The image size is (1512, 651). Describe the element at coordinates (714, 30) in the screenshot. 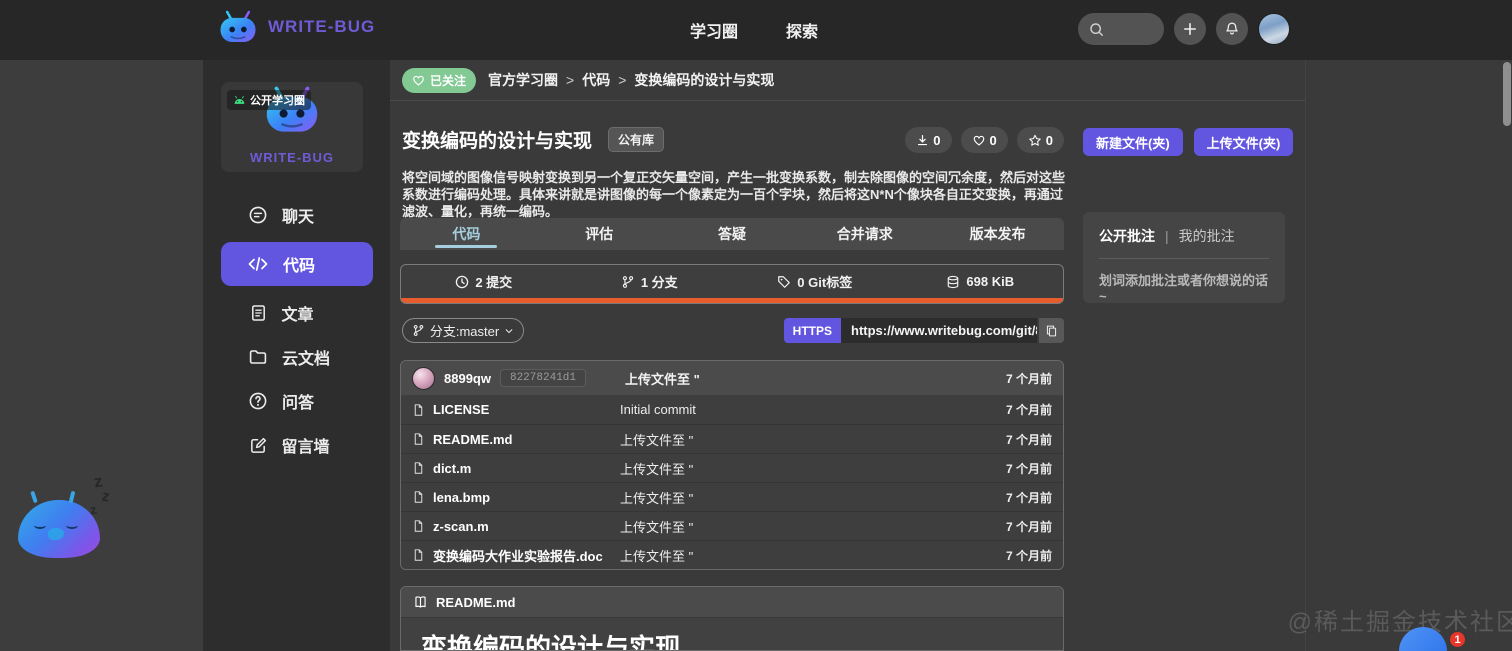

I see `nav-item-study-circle: 学习圈` at that location.